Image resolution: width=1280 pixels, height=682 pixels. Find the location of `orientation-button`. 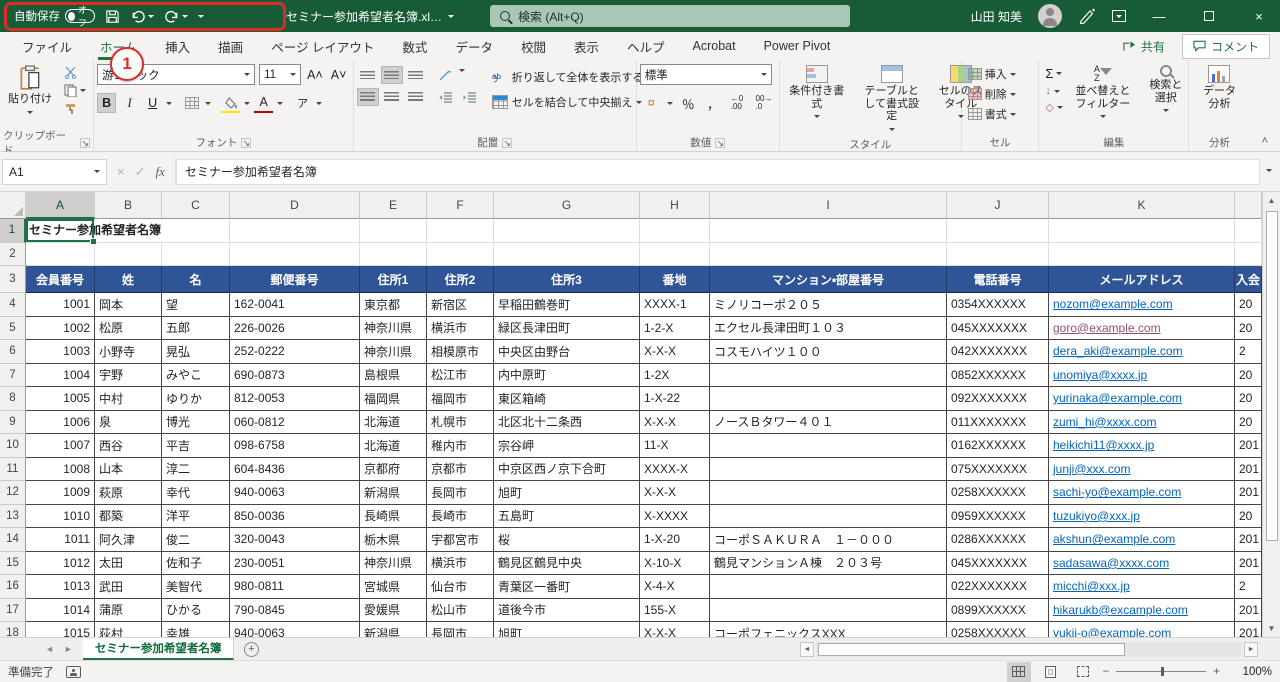

orientation-button is located at coordinates (446, 75).